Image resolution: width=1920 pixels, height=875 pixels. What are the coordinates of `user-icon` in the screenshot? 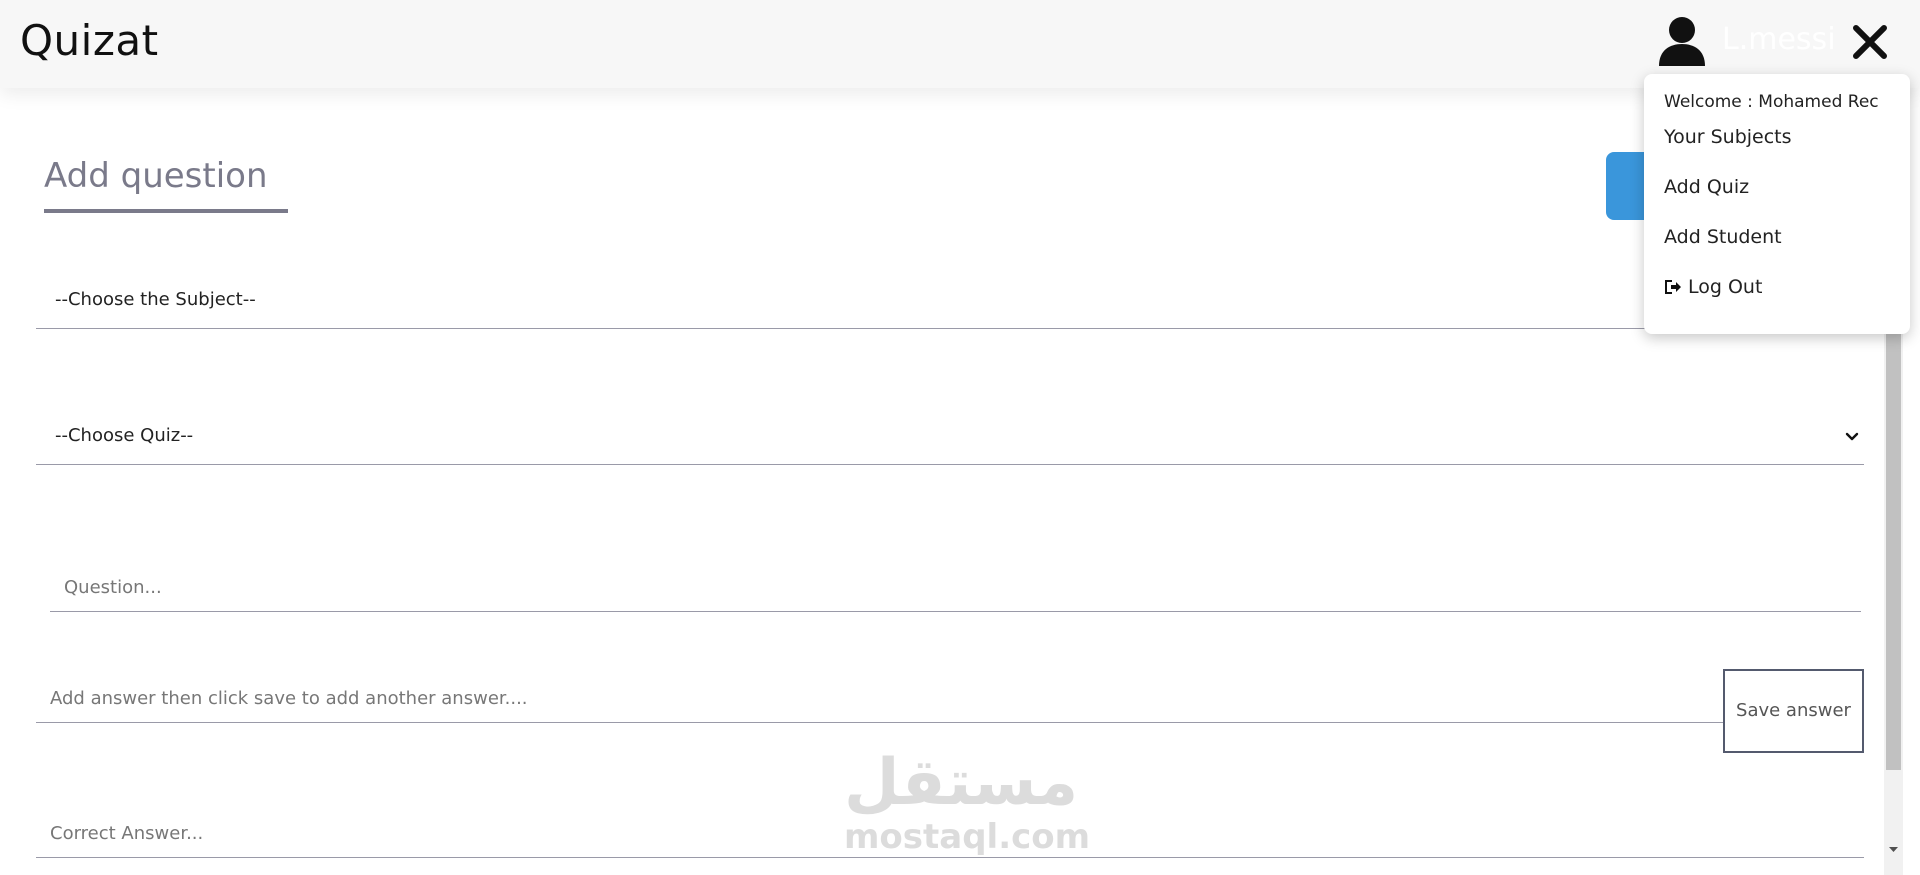 It's located at (1682, 40).